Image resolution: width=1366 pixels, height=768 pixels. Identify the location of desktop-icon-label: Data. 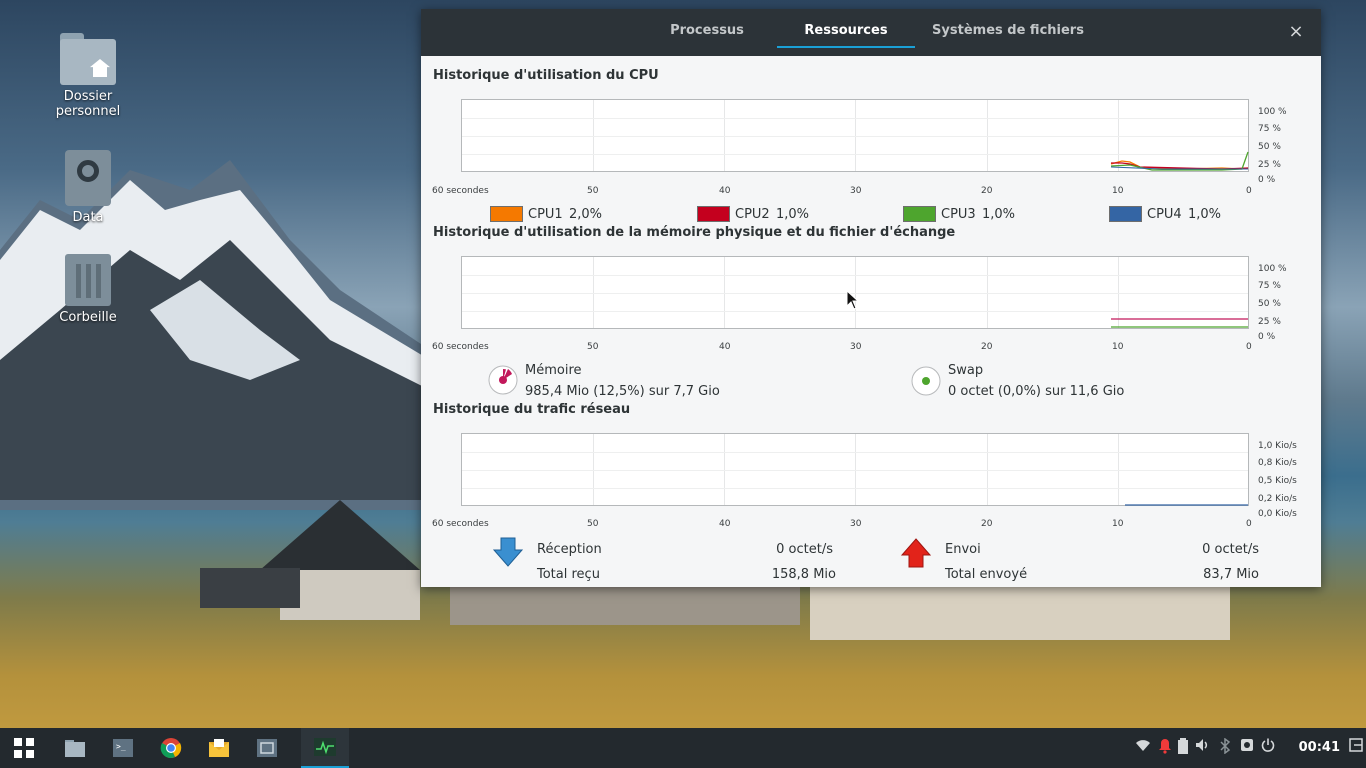
(88, 217).